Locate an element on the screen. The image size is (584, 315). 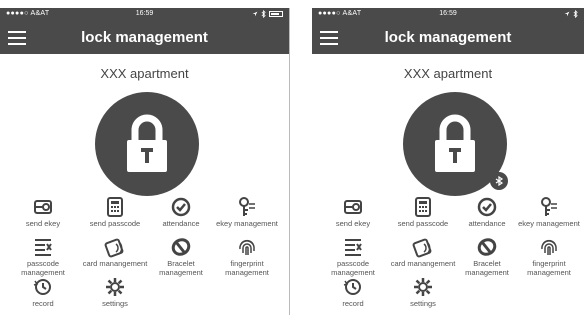
lock-button is located at coordinates (147, 144).